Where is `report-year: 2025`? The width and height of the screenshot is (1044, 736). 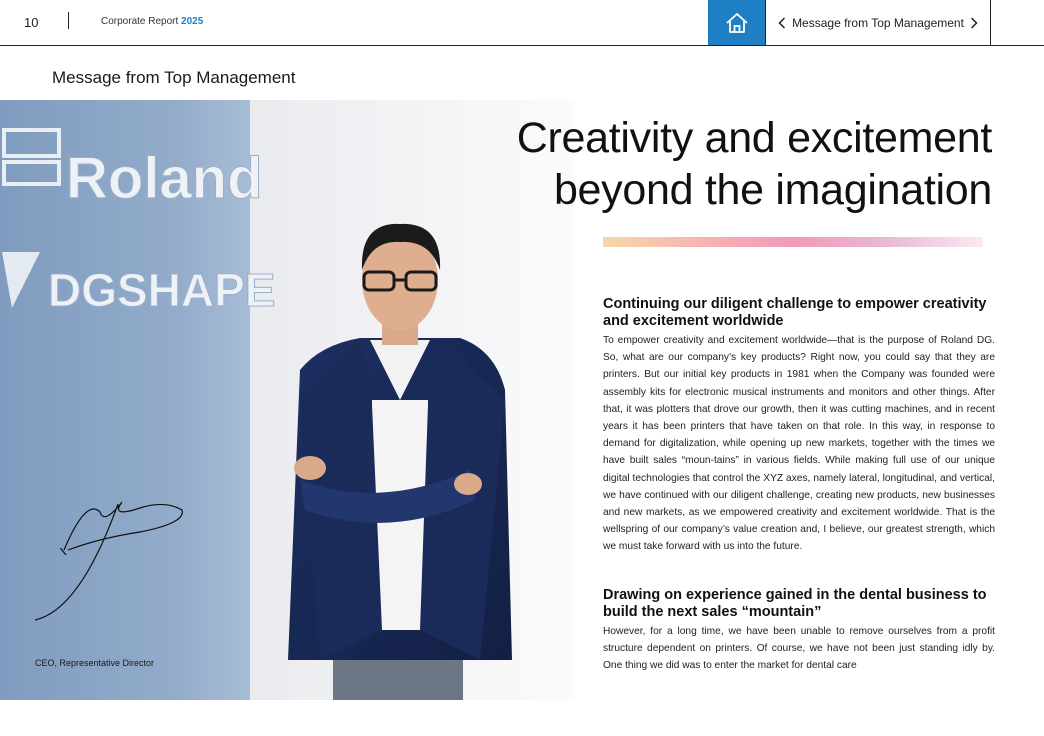
report-year: 2025 is located at coordinates (192, 21).